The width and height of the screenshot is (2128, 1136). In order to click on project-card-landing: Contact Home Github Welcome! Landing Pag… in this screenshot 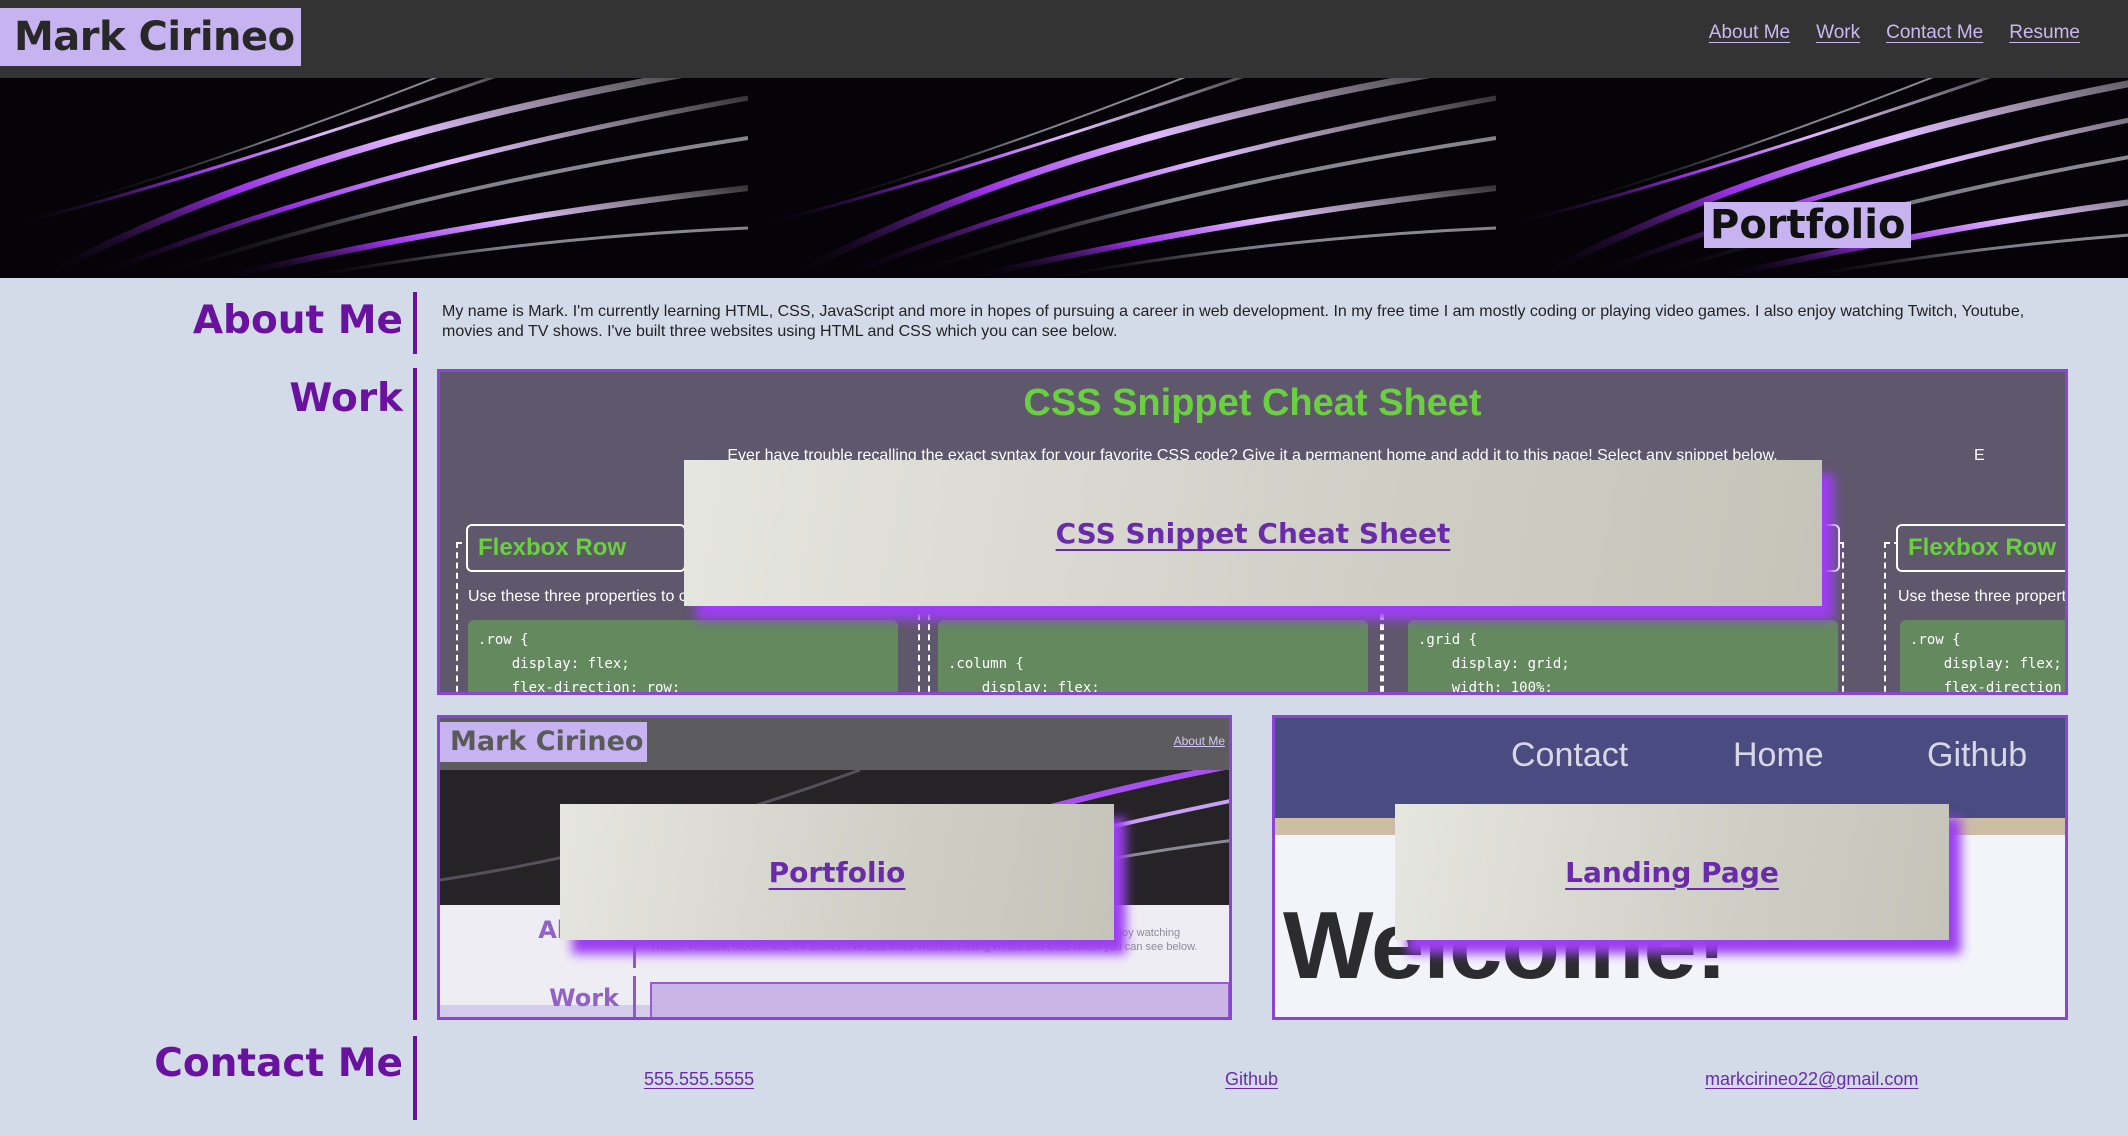, I will do `click(1670, 867)`.